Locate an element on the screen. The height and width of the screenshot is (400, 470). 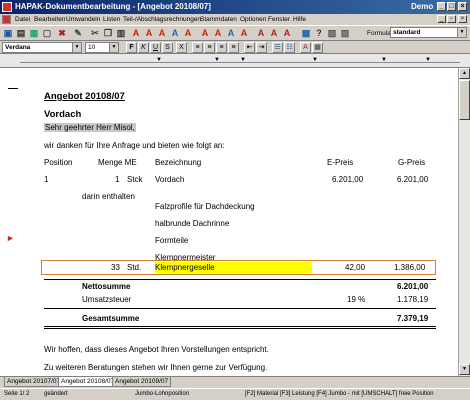
menu-hilfe: Hilfe is located at coordinates (299, 19).